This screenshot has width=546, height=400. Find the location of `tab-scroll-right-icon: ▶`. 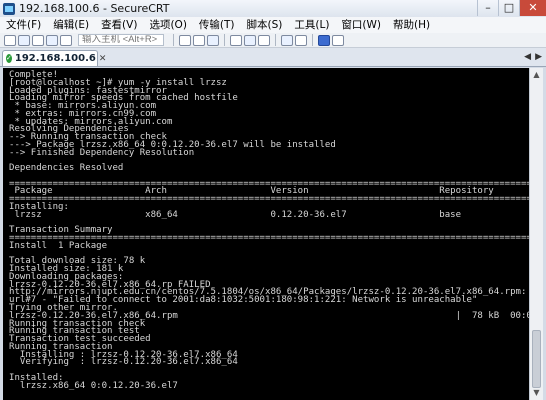

tab-scroll-right-icon: ▶ is located at coordinates (538, 57).